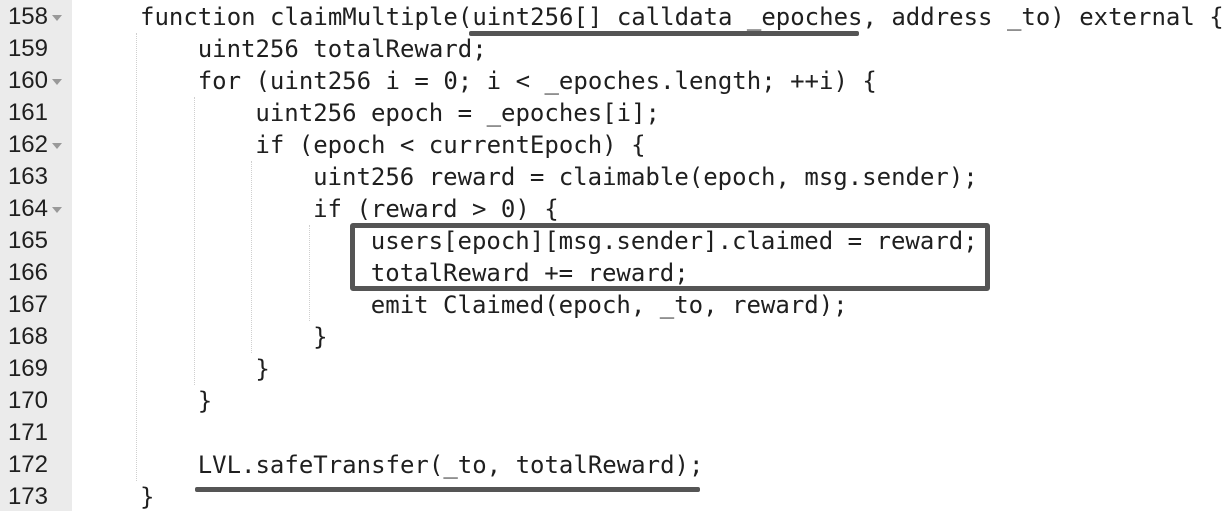 The height and width of the screenshot is (511, 1232). I want to click on code-line: 159 uint256 totalReward;, so click(616, 49).